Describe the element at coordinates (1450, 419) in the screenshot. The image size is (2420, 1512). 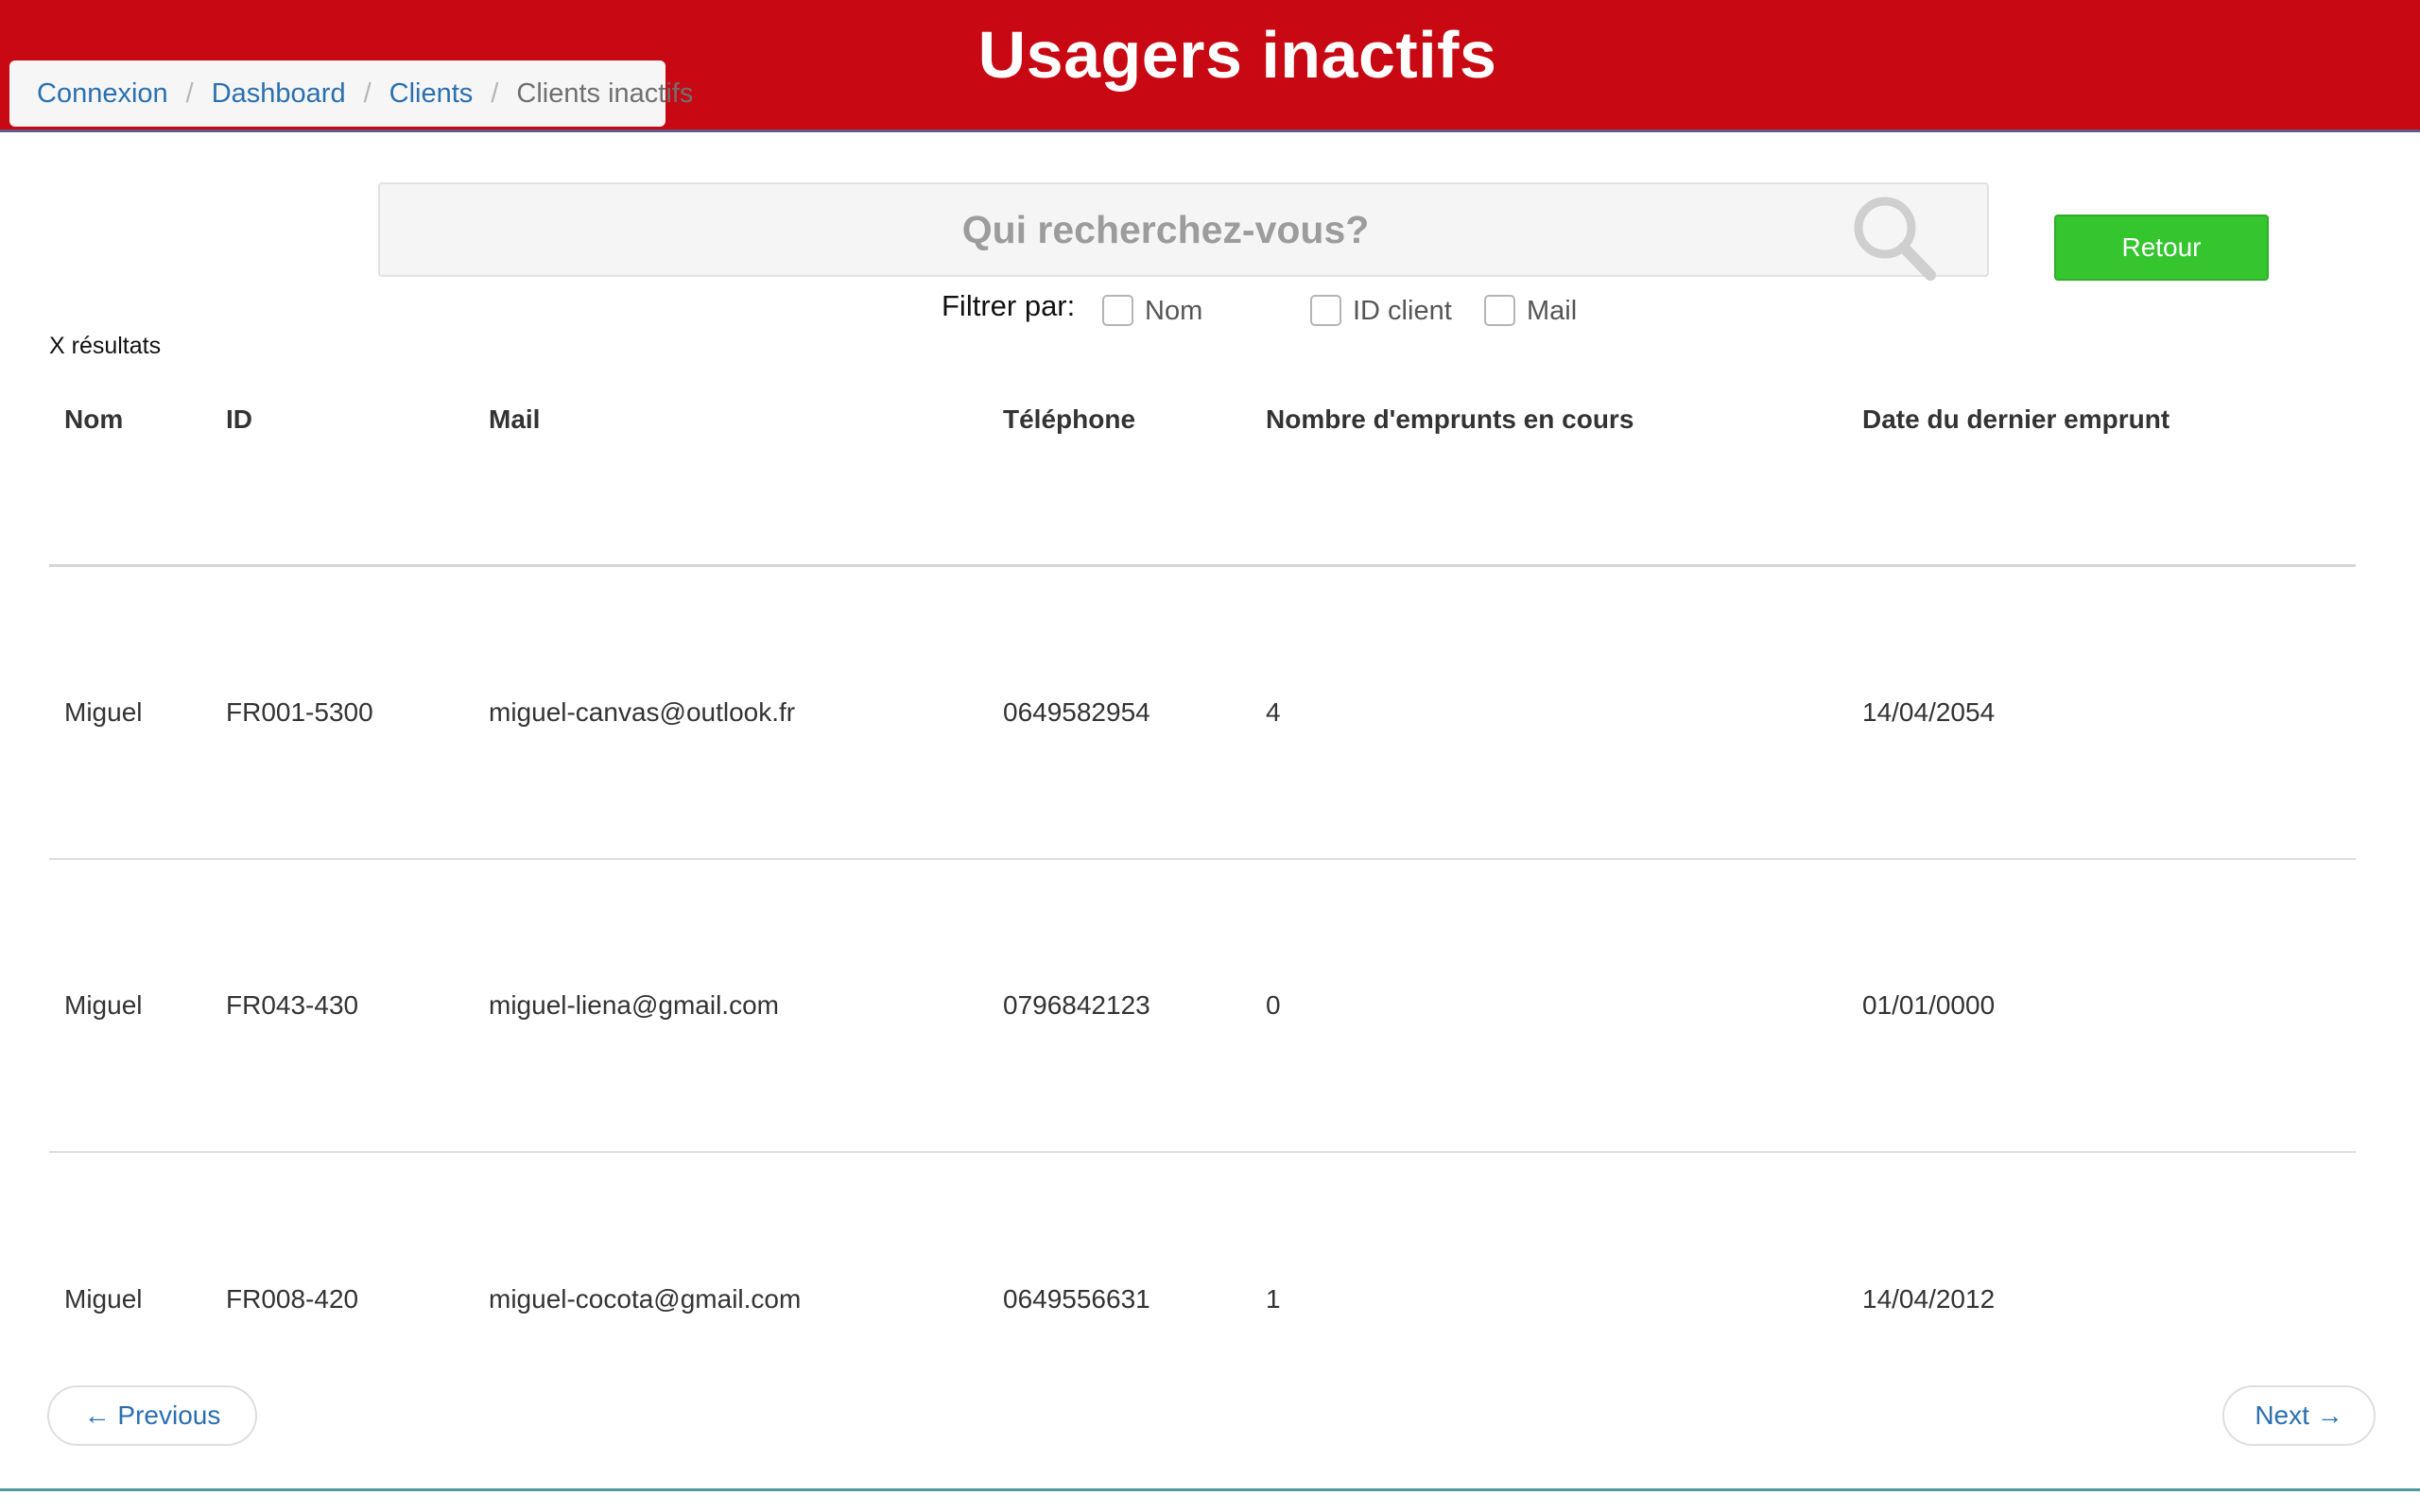
I see `column-header-nombre-emprunts: Nombre d'emprunts en cours` at that location.